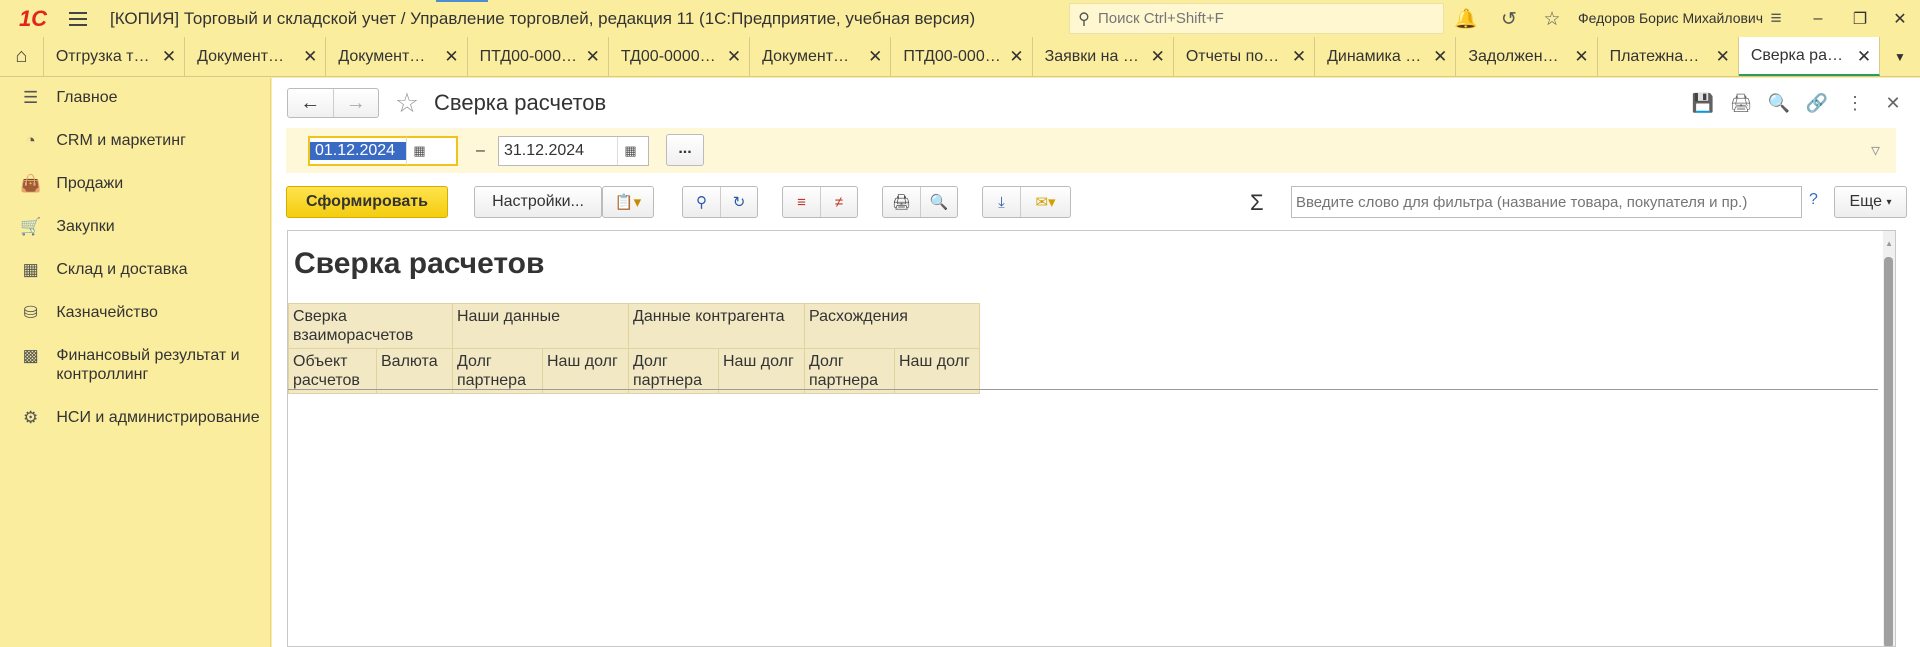 The width and height of the screenshot is (1920, 647). Describe the element at coordinates (135, 314) in the screenshot. I see `sidebar-item-treasury: ⛁ Казначейство` at that location.